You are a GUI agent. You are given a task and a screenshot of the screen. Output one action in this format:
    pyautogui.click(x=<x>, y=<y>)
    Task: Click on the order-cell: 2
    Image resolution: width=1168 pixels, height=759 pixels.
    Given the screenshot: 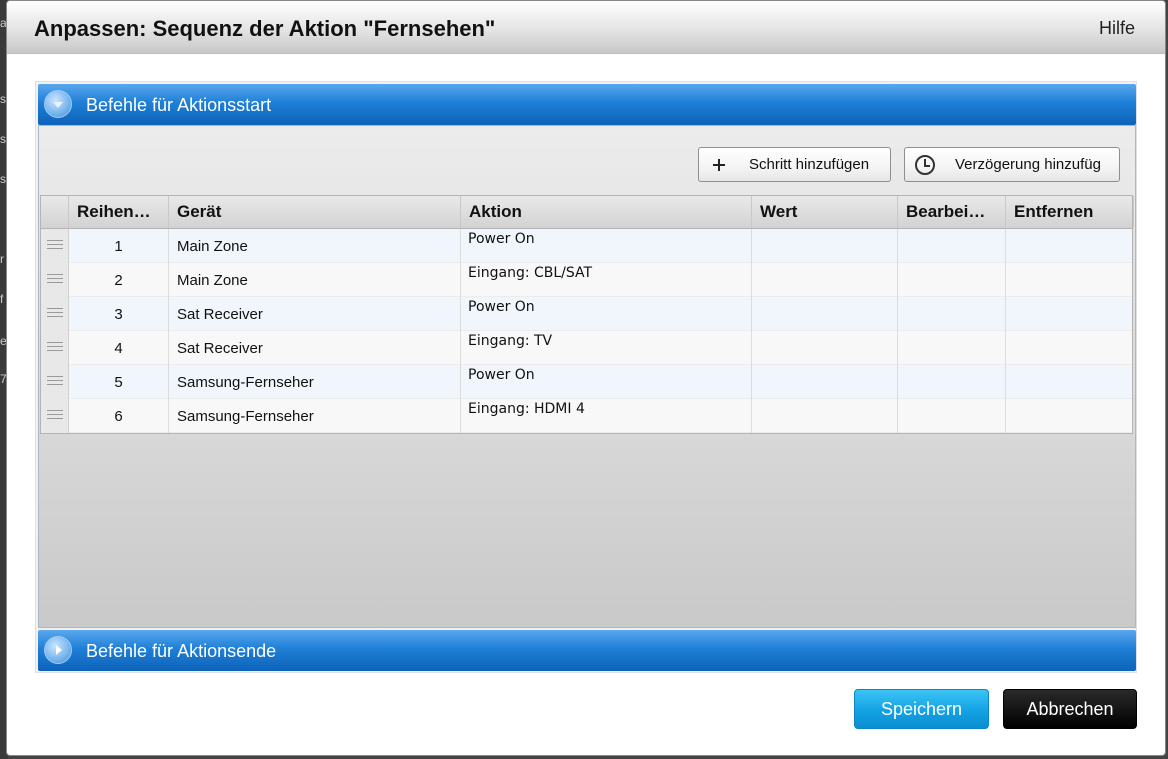 What is the action you would take?
    pyautogui.click(x=119, y=280)
    